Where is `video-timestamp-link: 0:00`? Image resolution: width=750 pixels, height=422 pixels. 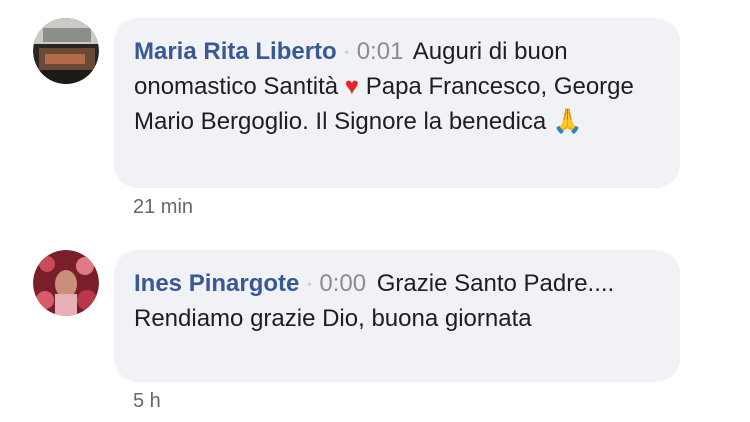
video-timestamp-link: 0:00 is located at coordinates (342, 283).